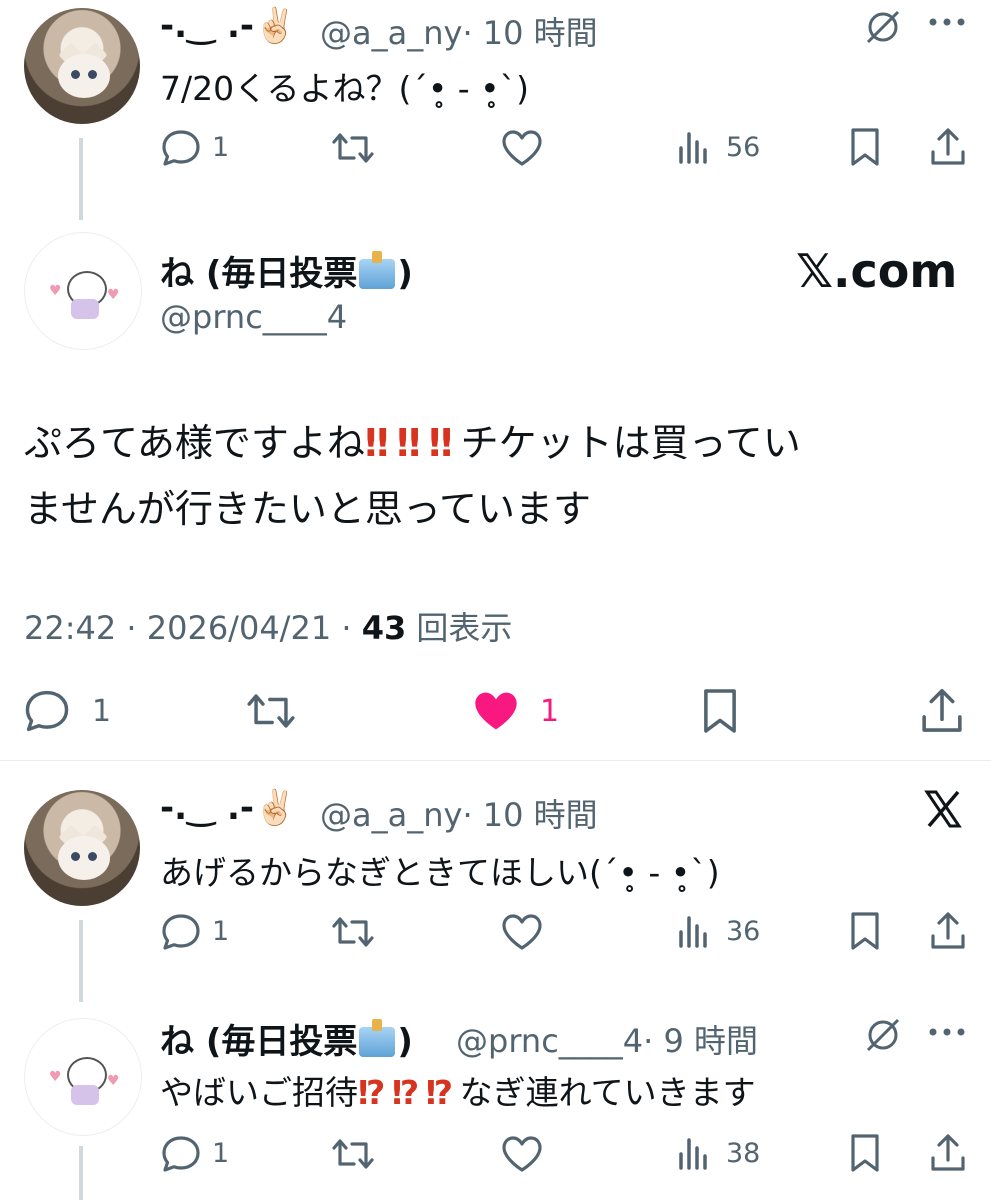  I want to click on tweet-text-part: ませんが行きたいと思っています, so click(307, 509).